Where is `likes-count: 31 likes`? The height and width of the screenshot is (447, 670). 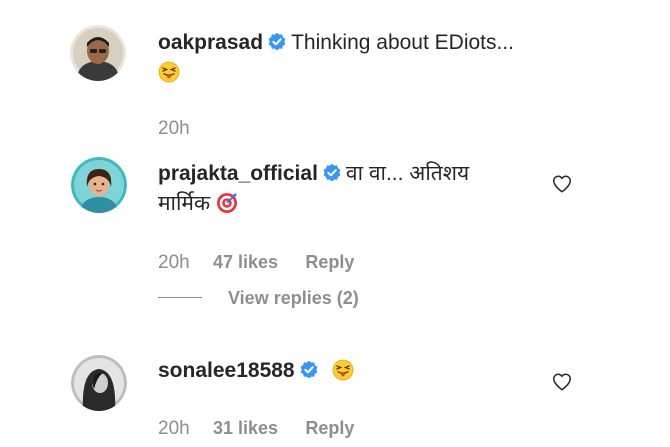
likes-count: 31 likes is located at coordinates (245, 428).